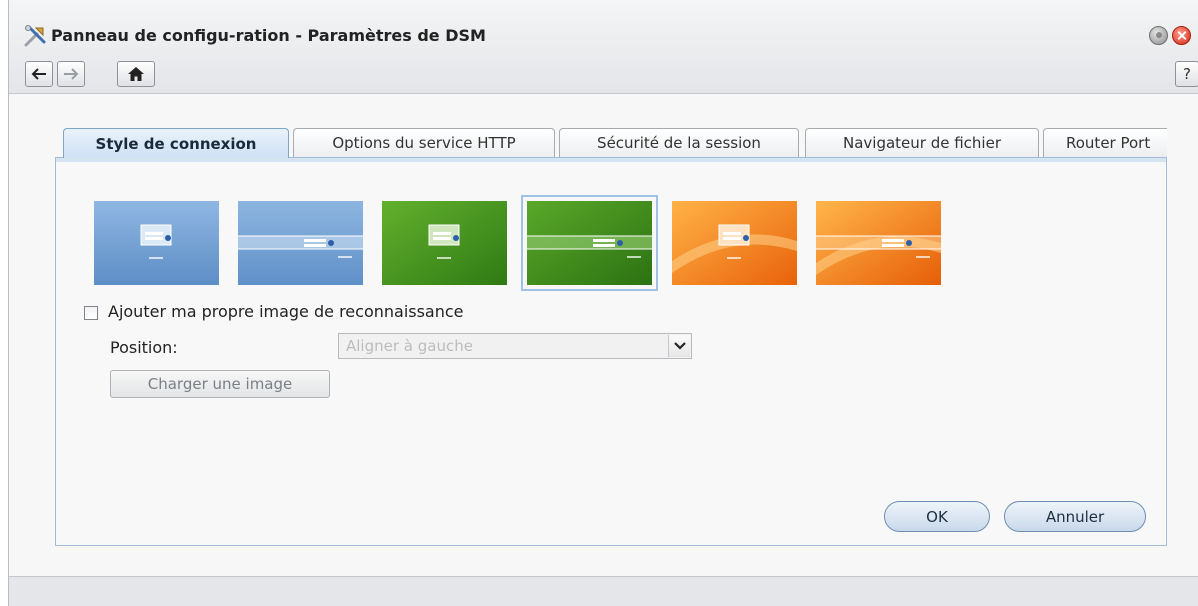 This screenshot has width=1198, height=606. What do you see at coordinates (515, 346) in the screenshot?
I see `position-select: Aligner à gauche` at bounding box center [515, 346].